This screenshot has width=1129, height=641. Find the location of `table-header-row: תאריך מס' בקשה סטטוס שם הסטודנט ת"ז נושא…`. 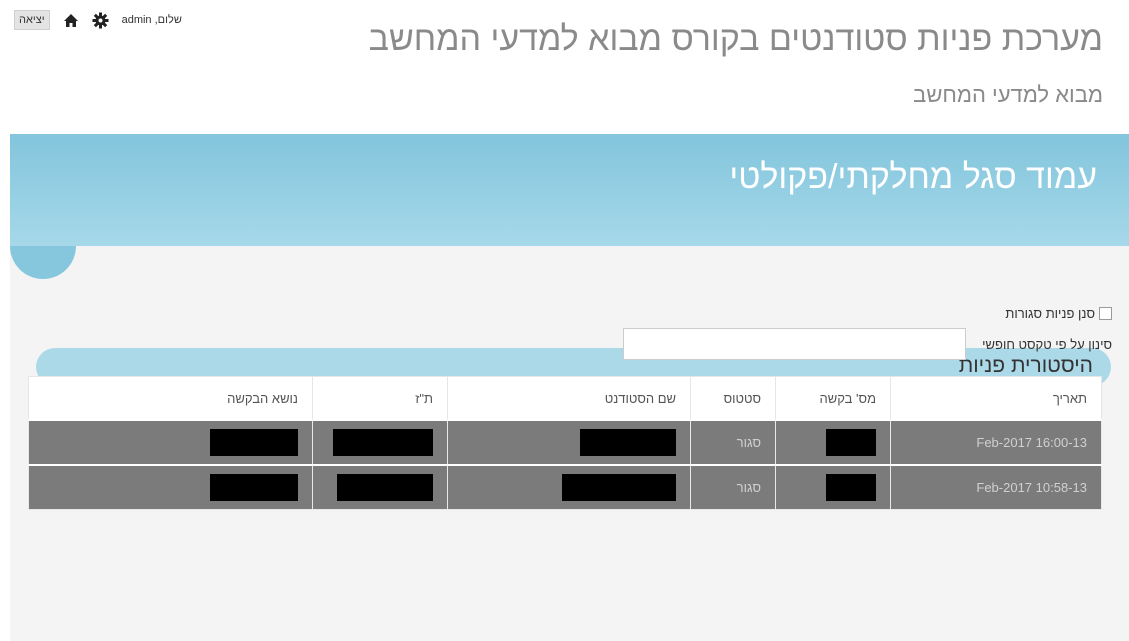

table-header-row: תאריך מס' בקשה סטטוס שם הסטודנט ת"ז נושא… is located at coordinates (565, 398).